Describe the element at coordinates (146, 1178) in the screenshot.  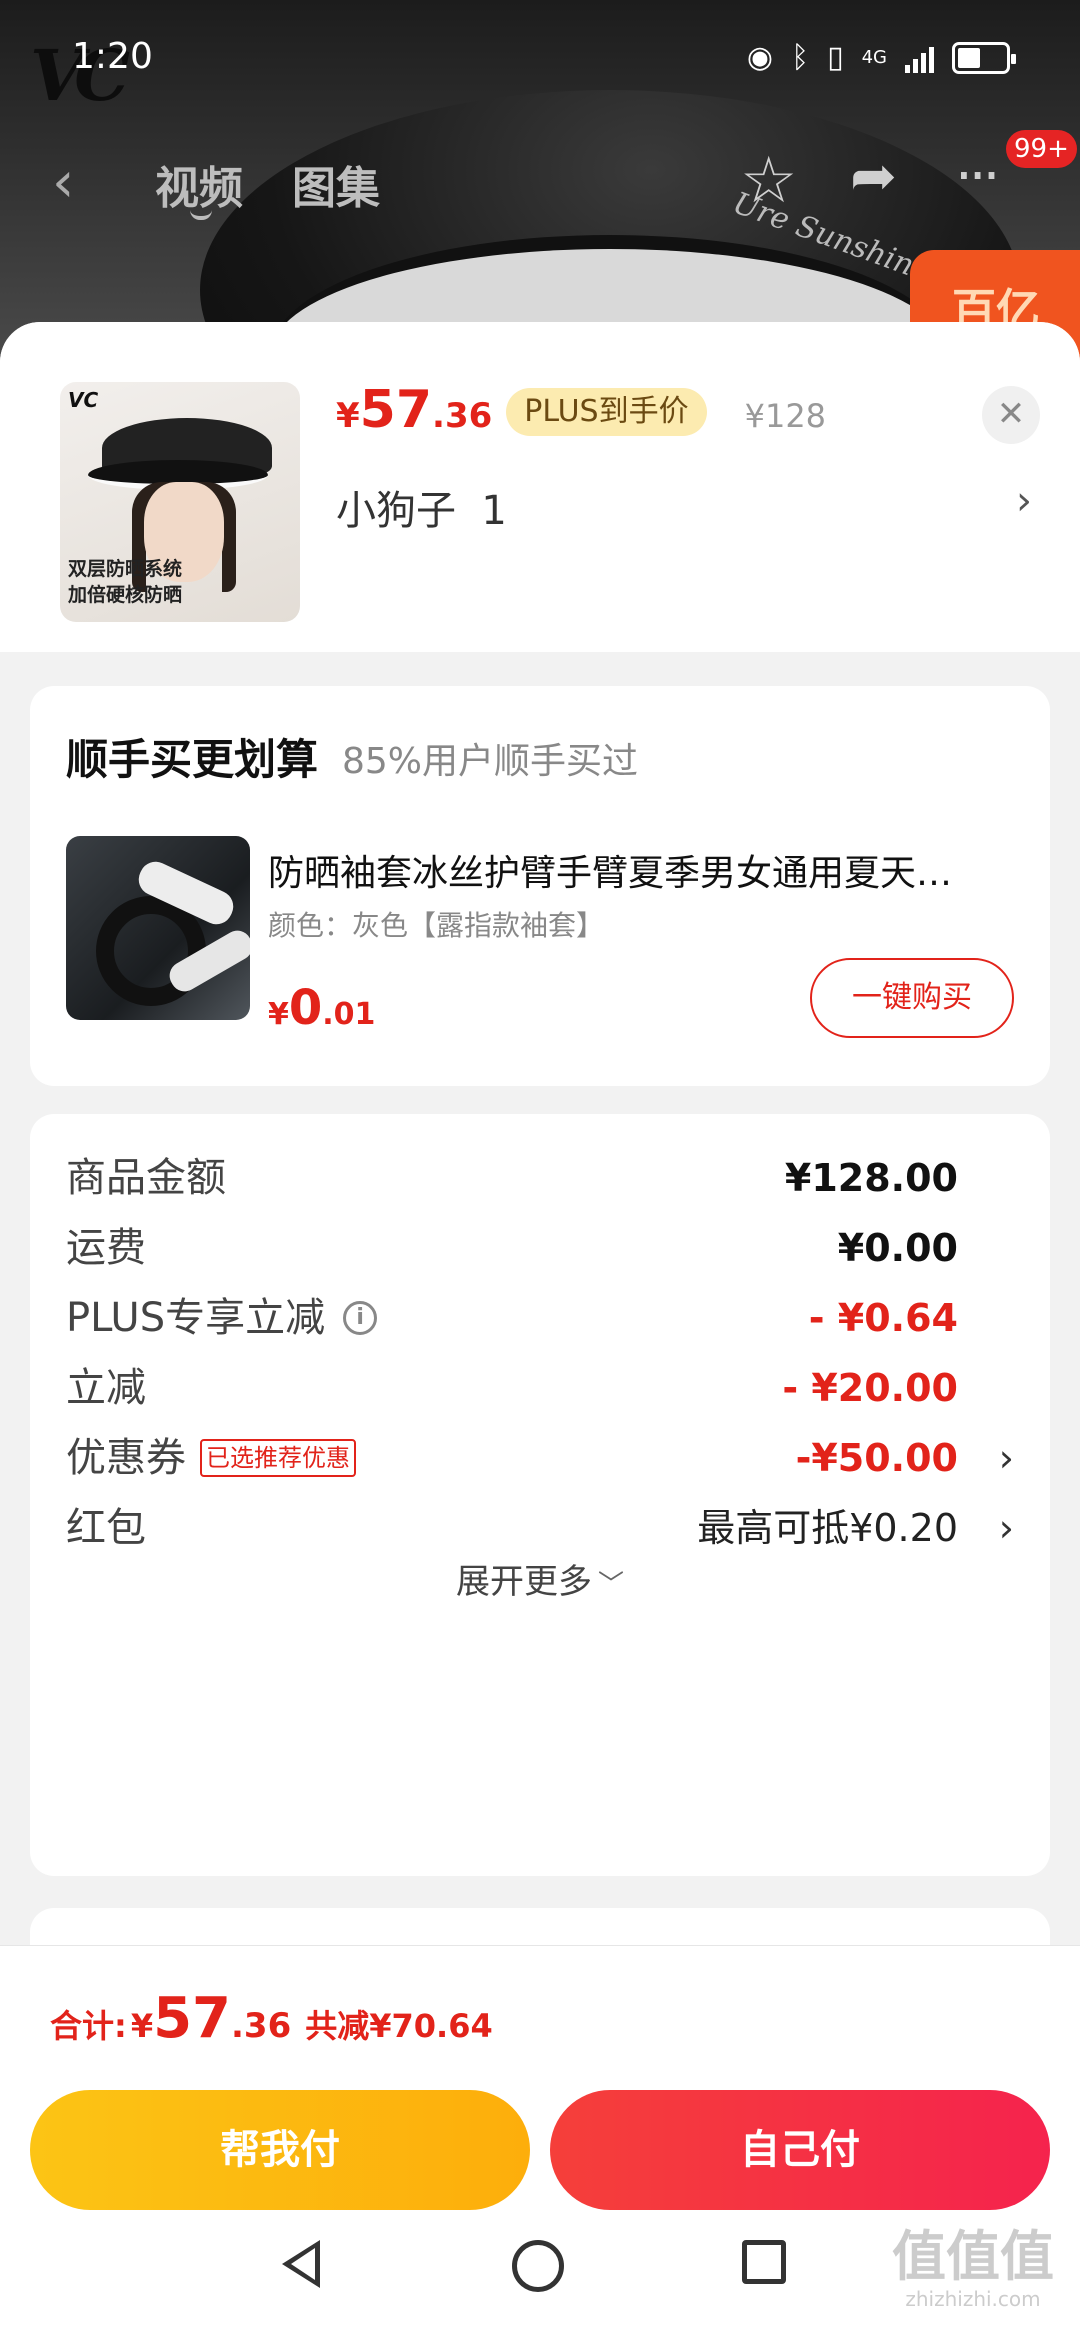
I see `row-label: 商品金额` at that location.